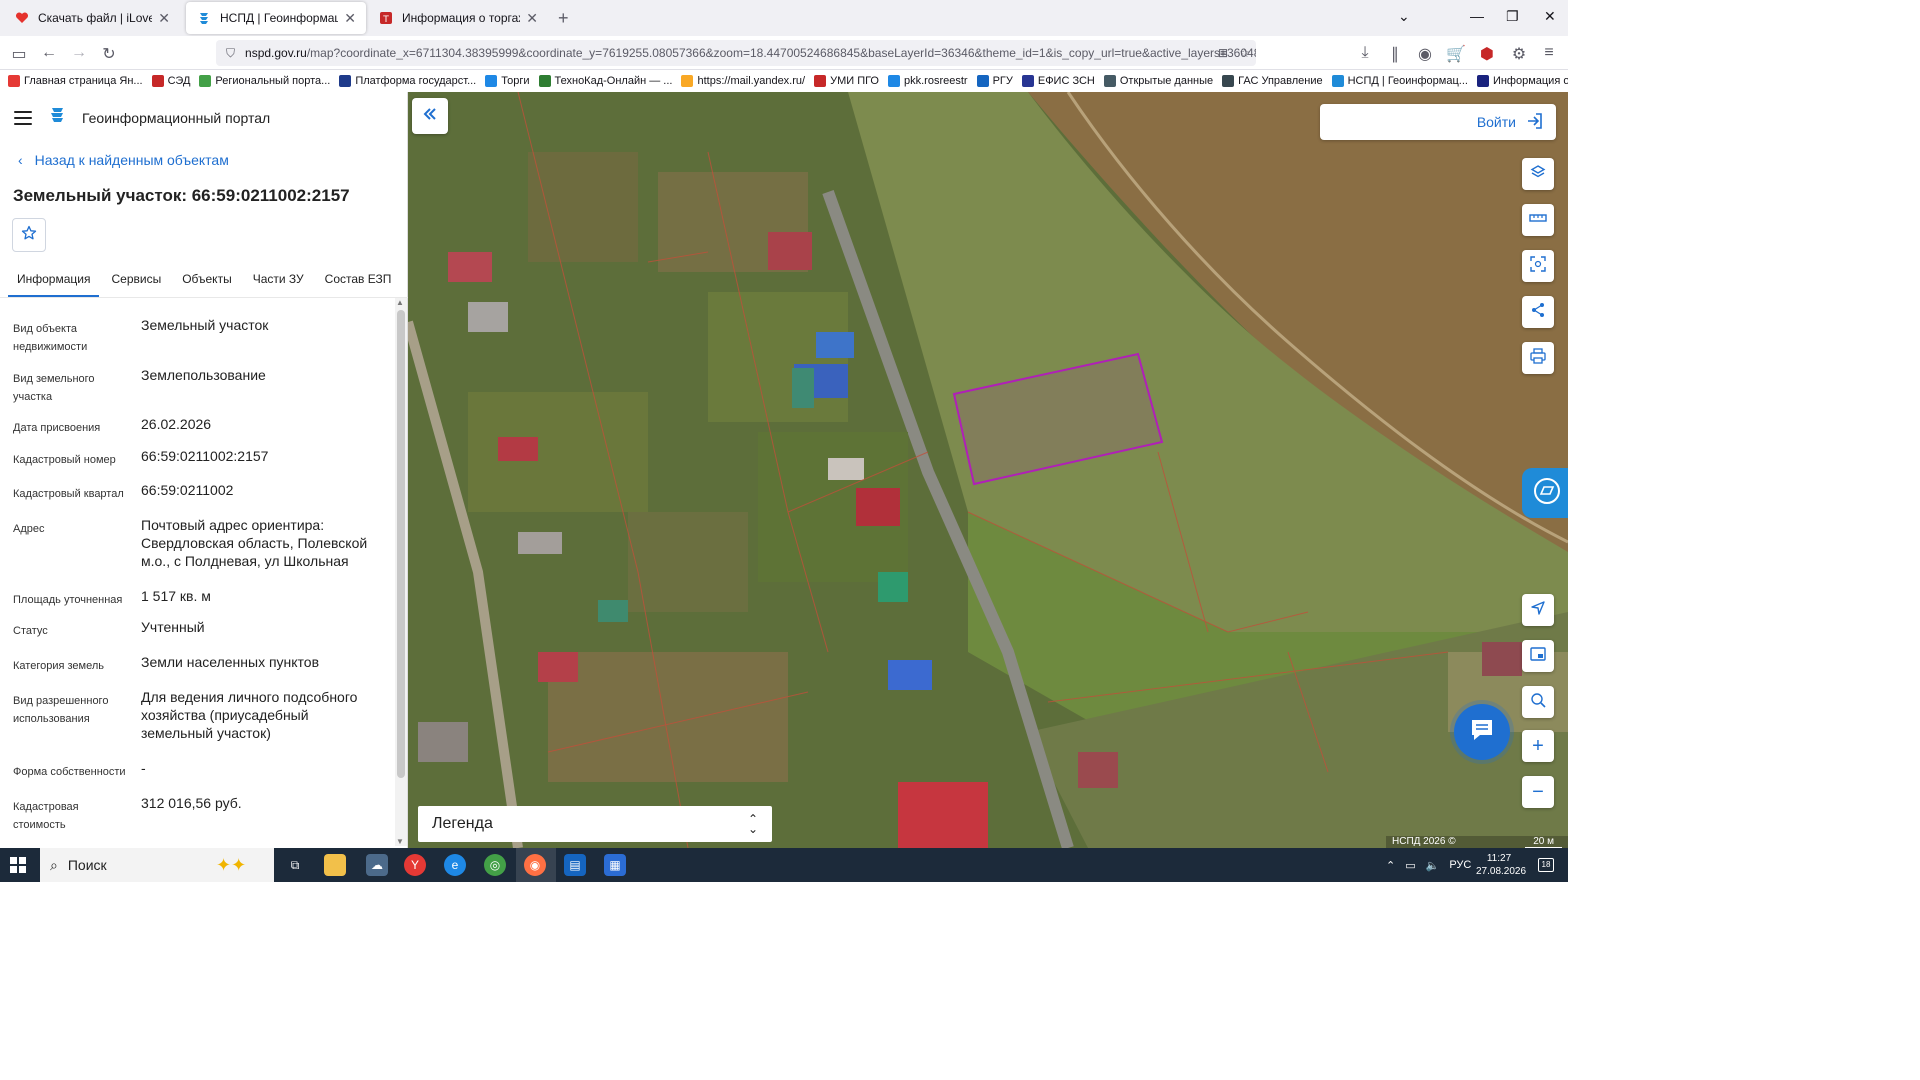 Image resolution: width=1920 pixels, height=1080 pixels. What do you see at coordinates (1501, 865) in the screenshot?
I see `clock: 11:27 27.08.2026` at bounding box center [1501, 865].